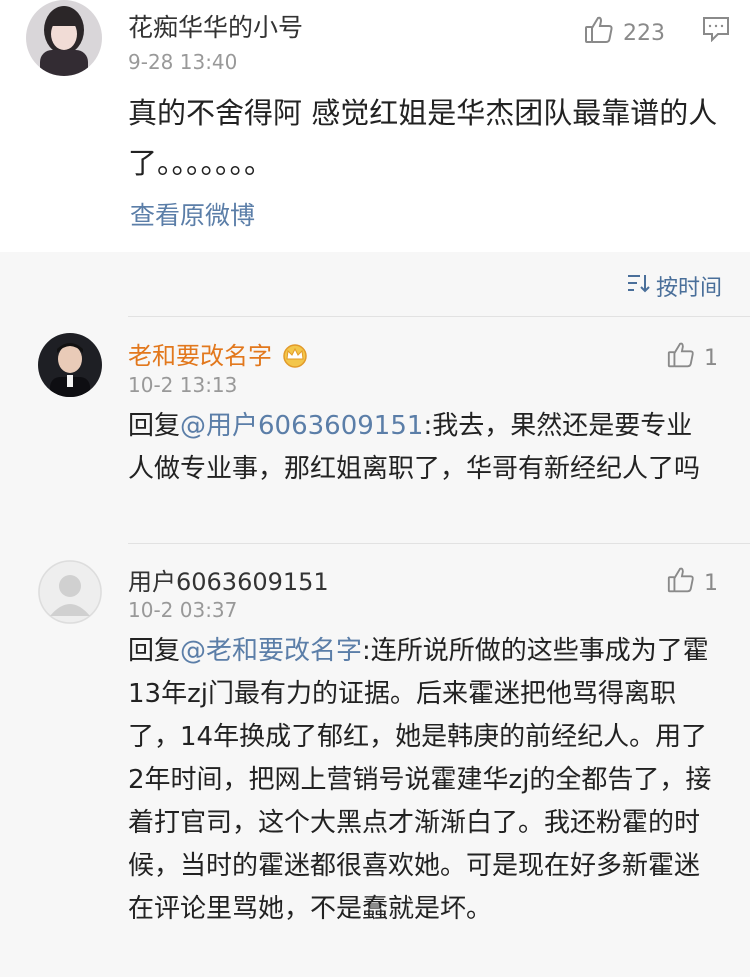  What do you see at coordinates (688, 288) in the screenshot?
I see `sort-label: 按时间` at bounding box center [688, 288].